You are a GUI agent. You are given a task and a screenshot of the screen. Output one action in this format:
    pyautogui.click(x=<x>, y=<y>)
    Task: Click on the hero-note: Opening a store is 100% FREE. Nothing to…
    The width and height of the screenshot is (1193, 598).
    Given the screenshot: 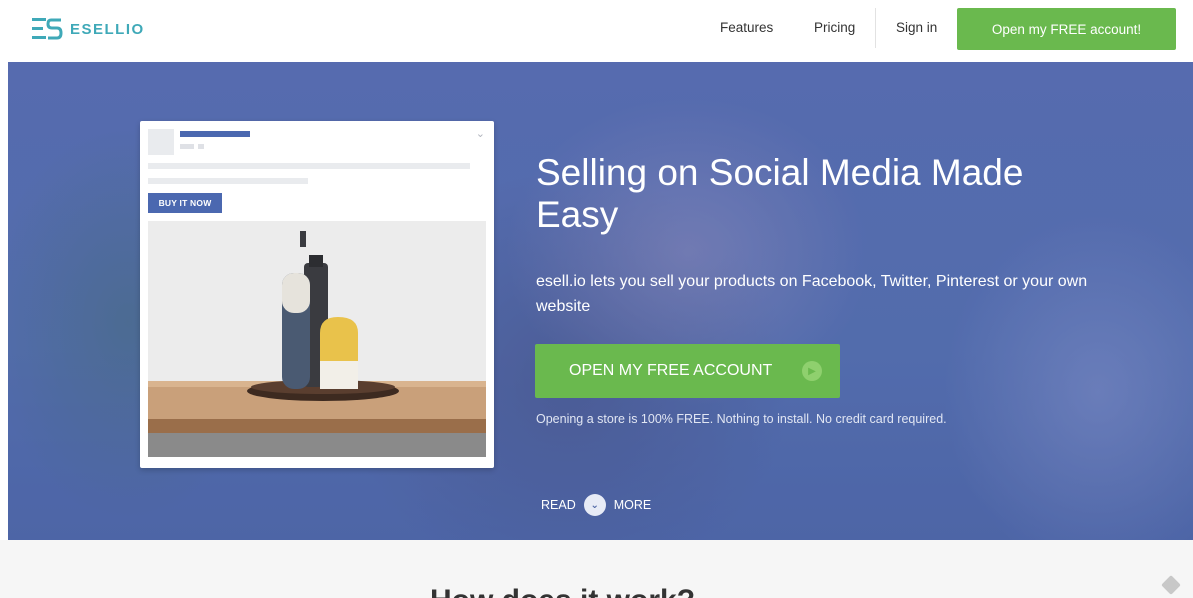 What is the action you would take?
    pyautogui.click(x=741, y=419)
    